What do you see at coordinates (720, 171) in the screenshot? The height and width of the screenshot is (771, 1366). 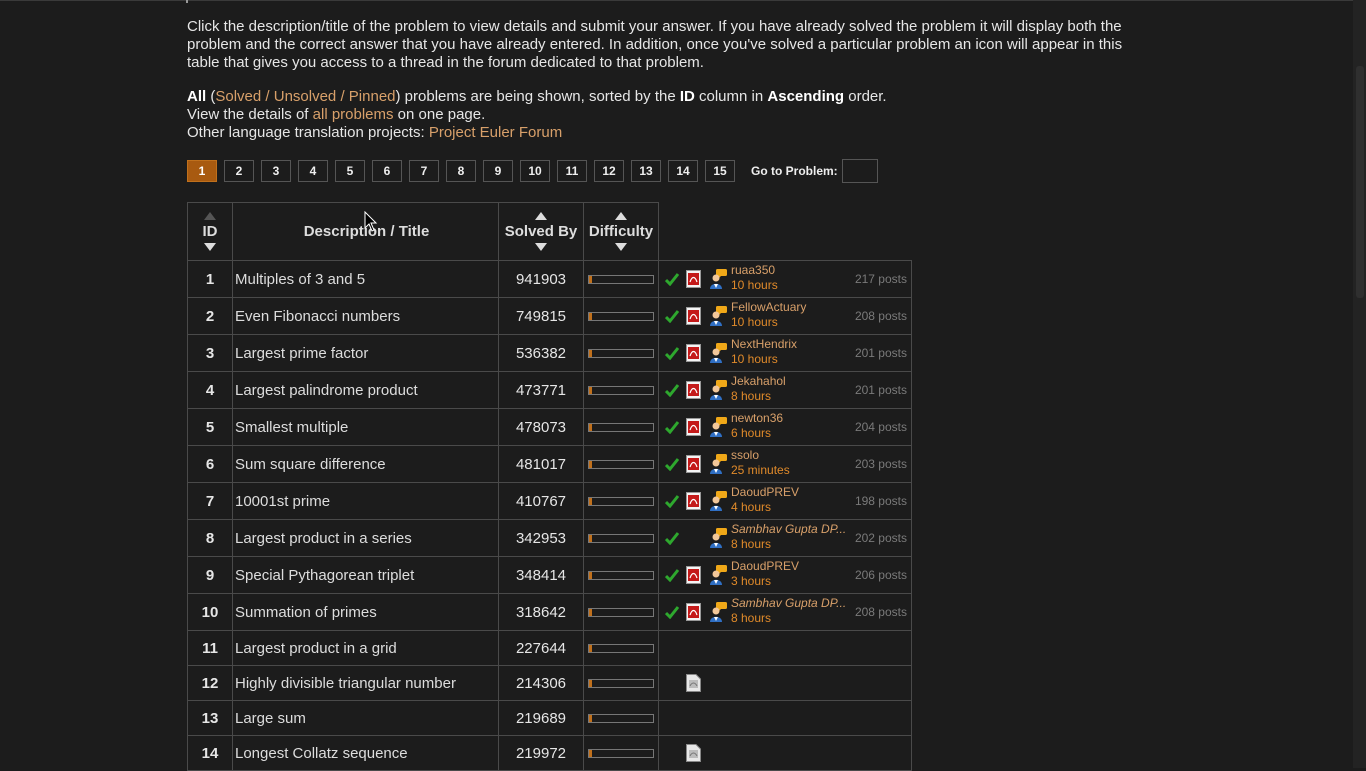 I see `page-button-15: 15` at bounding box center [720, 171].